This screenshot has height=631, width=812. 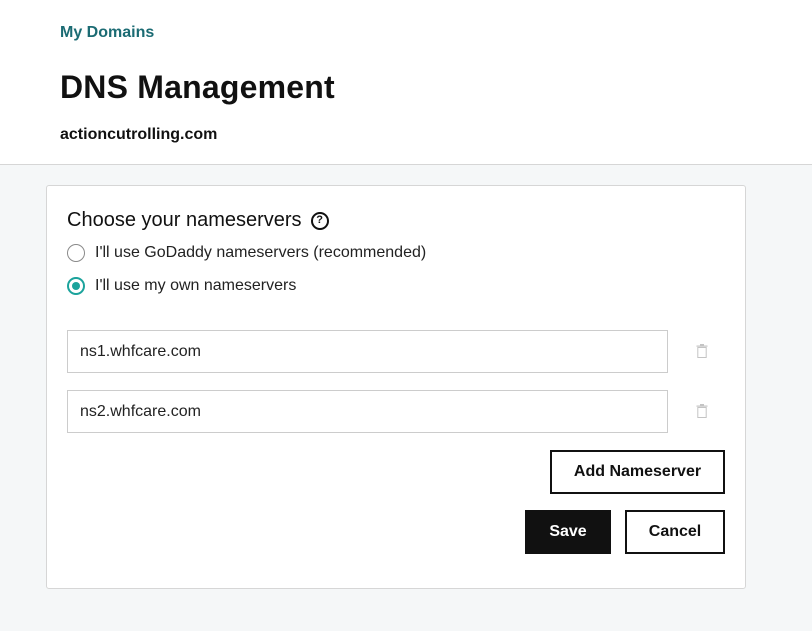 What do you see at coordinates (196, 285) in the screenshot?
I see `radio-label: I'll use my own nameservers` at bounding box center [196, 285].